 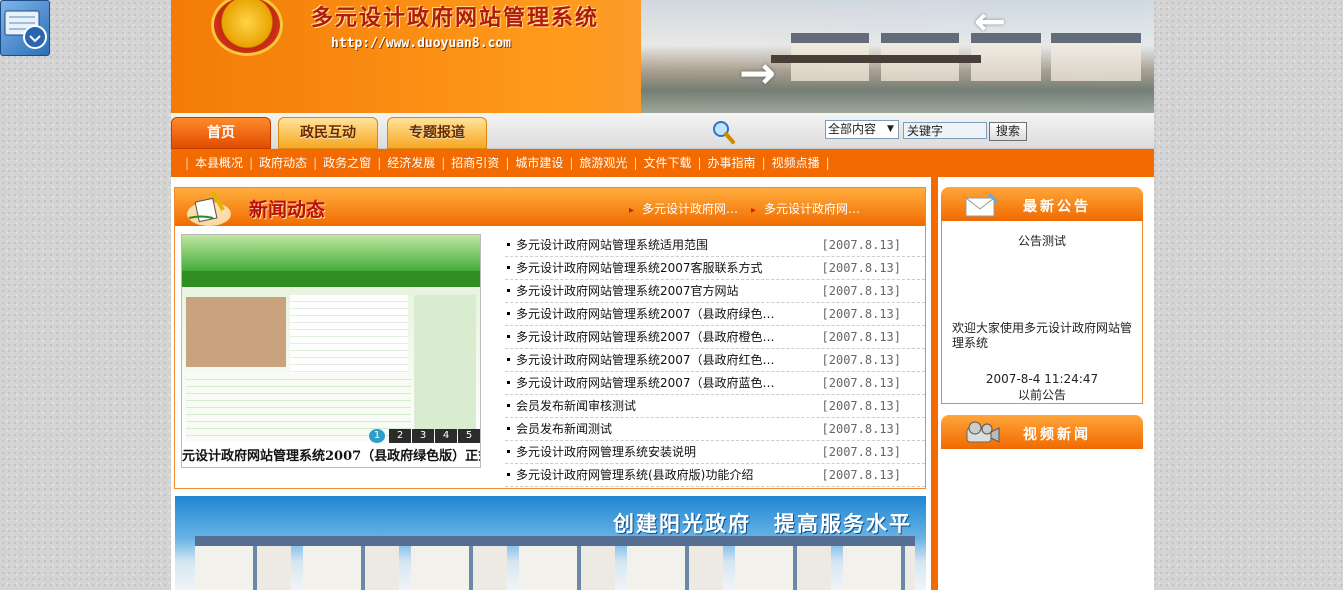 I want to click on nav-item: 本县概况 |, so click(x=227, y=163).